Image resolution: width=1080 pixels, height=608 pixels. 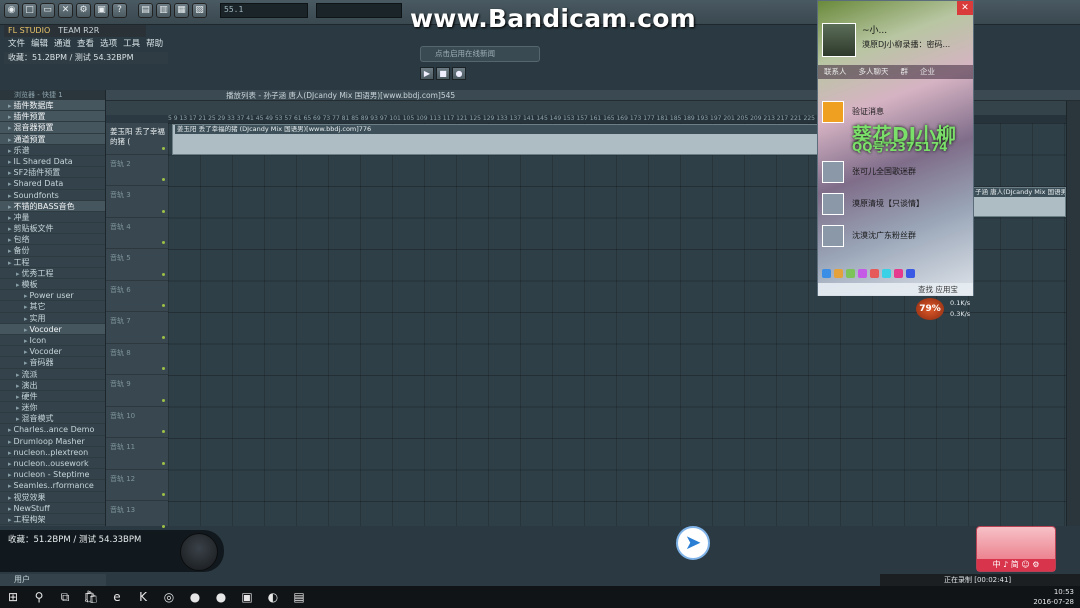 What do you see at coordinates (108, 44) in the screenshot?
I see `menu-options: 选项` at bounding box center [108, 44].